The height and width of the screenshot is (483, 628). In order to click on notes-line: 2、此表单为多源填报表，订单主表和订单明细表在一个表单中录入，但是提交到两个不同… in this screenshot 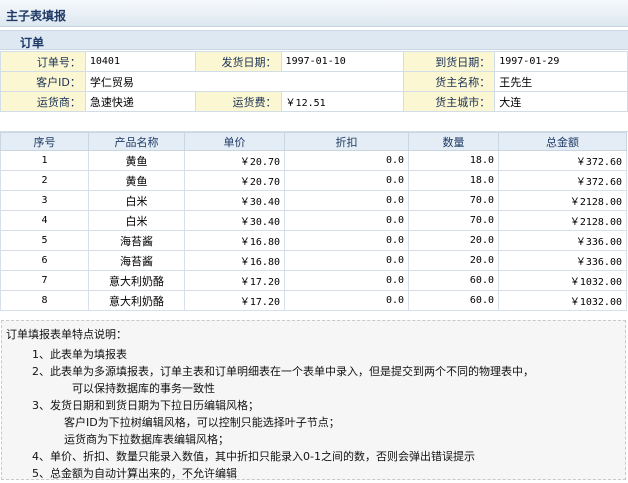, I will do `click(283, 371)`.